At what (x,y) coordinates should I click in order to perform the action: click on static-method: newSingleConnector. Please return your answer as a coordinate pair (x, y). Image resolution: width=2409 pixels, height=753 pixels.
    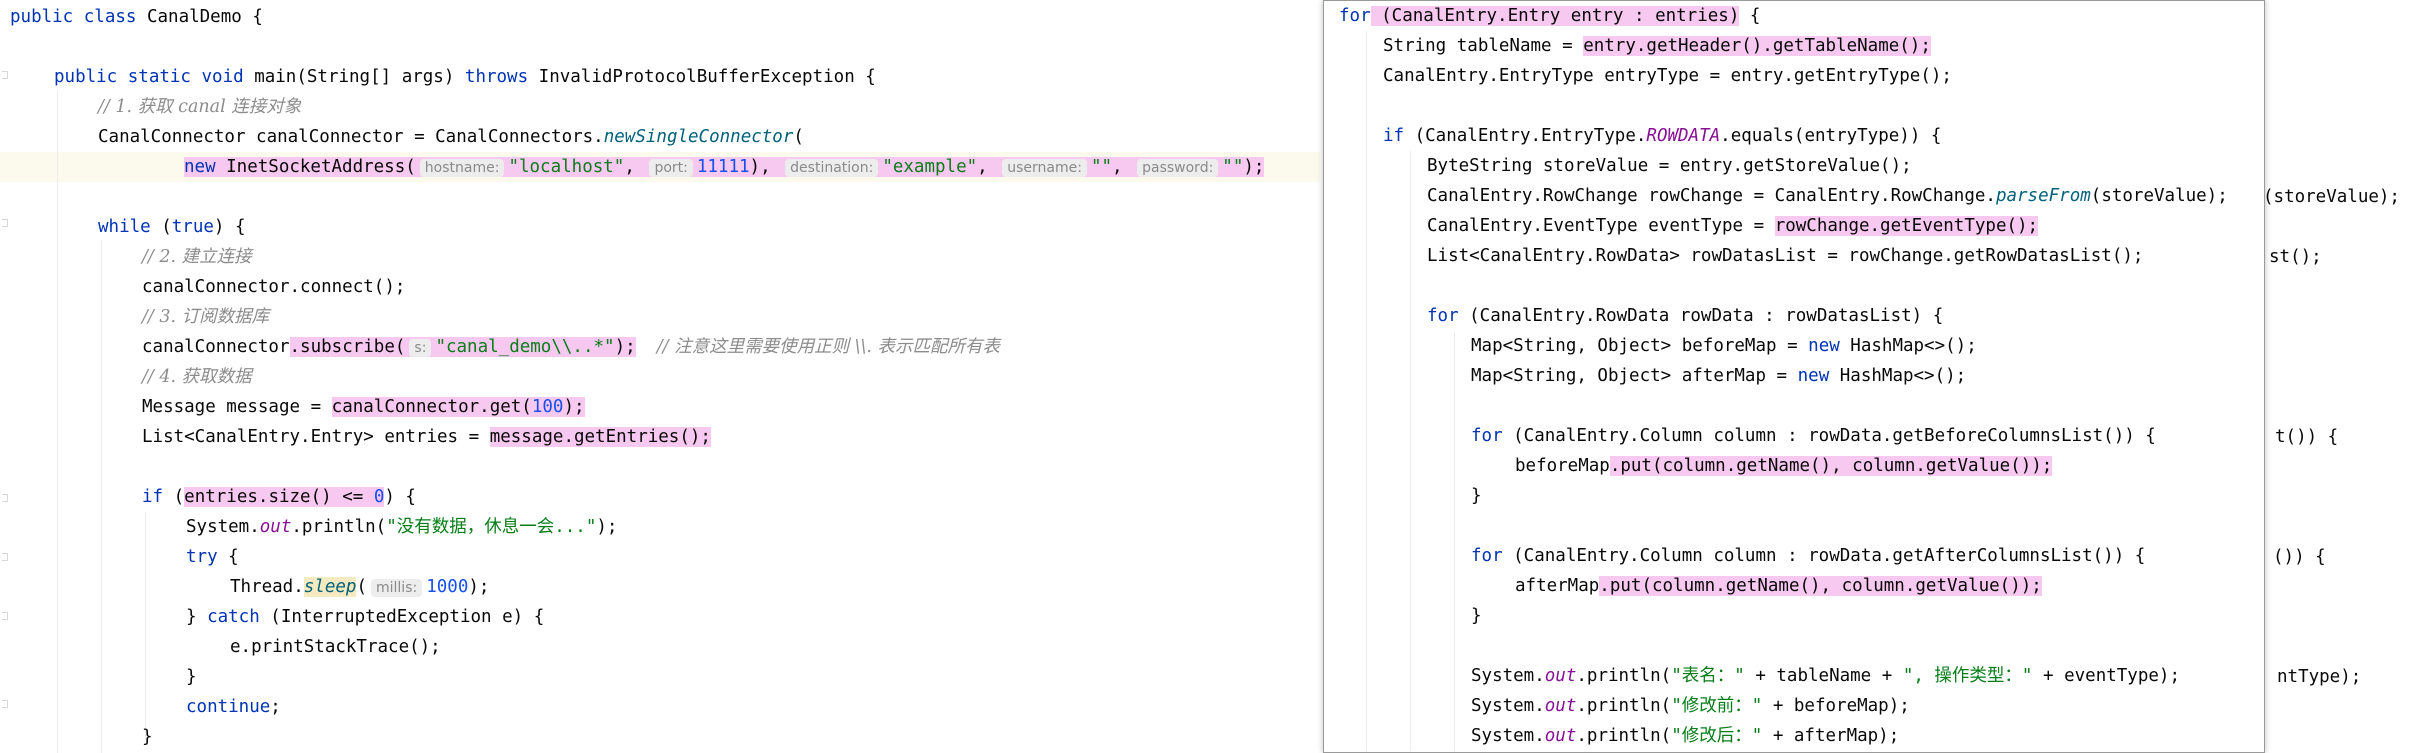
    Looking at the image, I should click on (698, 137).